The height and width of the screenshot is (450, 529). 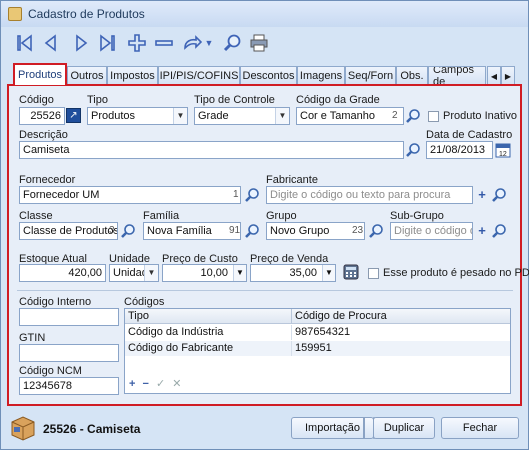 I want to click on descricao-field: Camiseta, so click(x=211, y=150).